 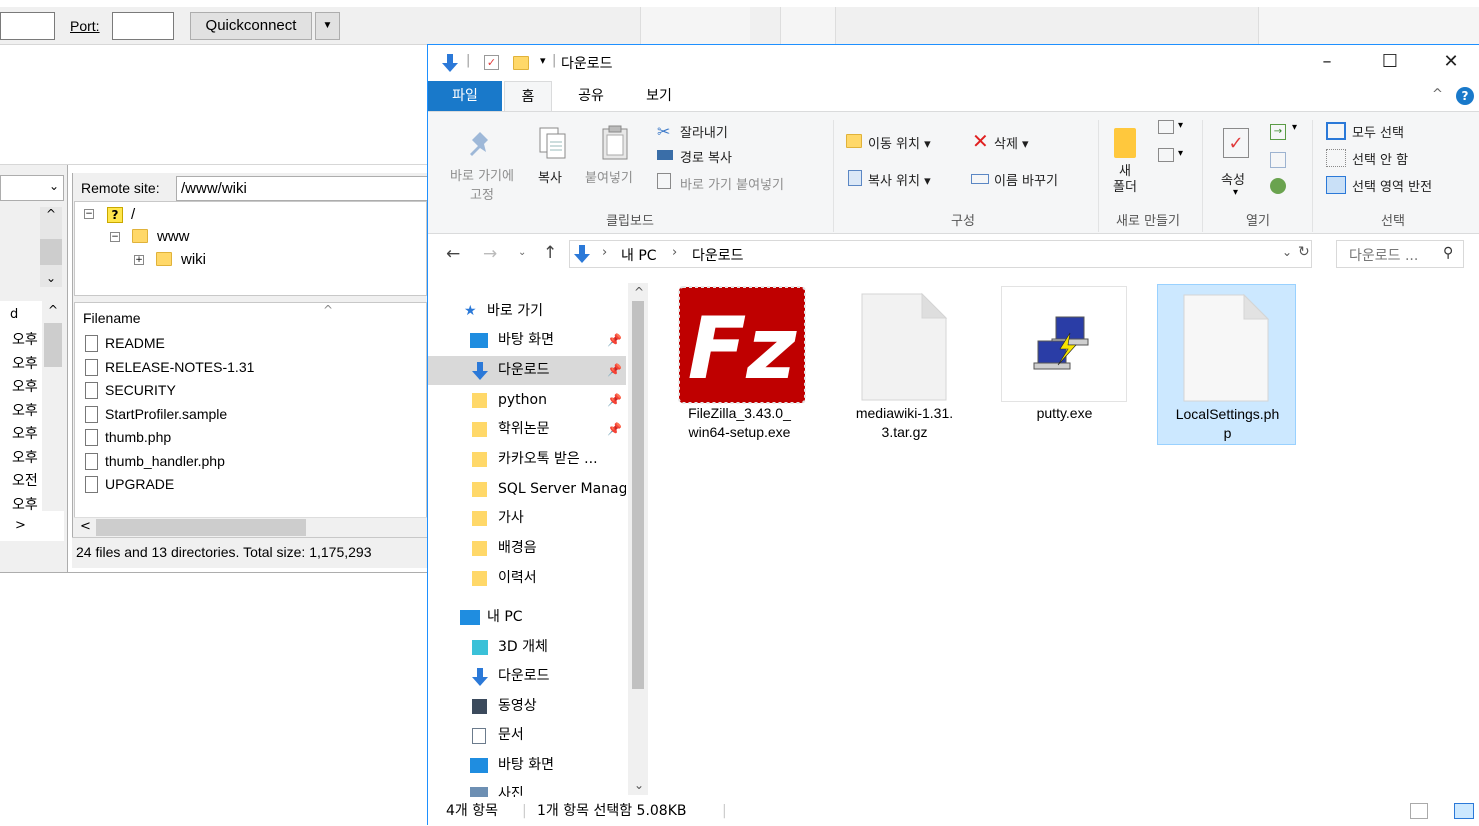 I want to click on paste-button: 붙여넣기, so click(x=609, y=176).